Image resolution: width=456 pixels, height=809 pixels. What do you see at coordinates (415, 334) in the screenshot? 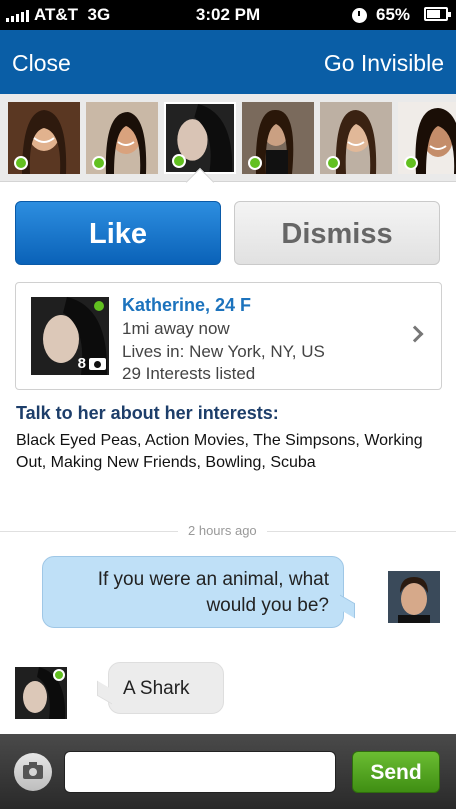
I see `chevron-right-icon` at bounding box center [415, 334].